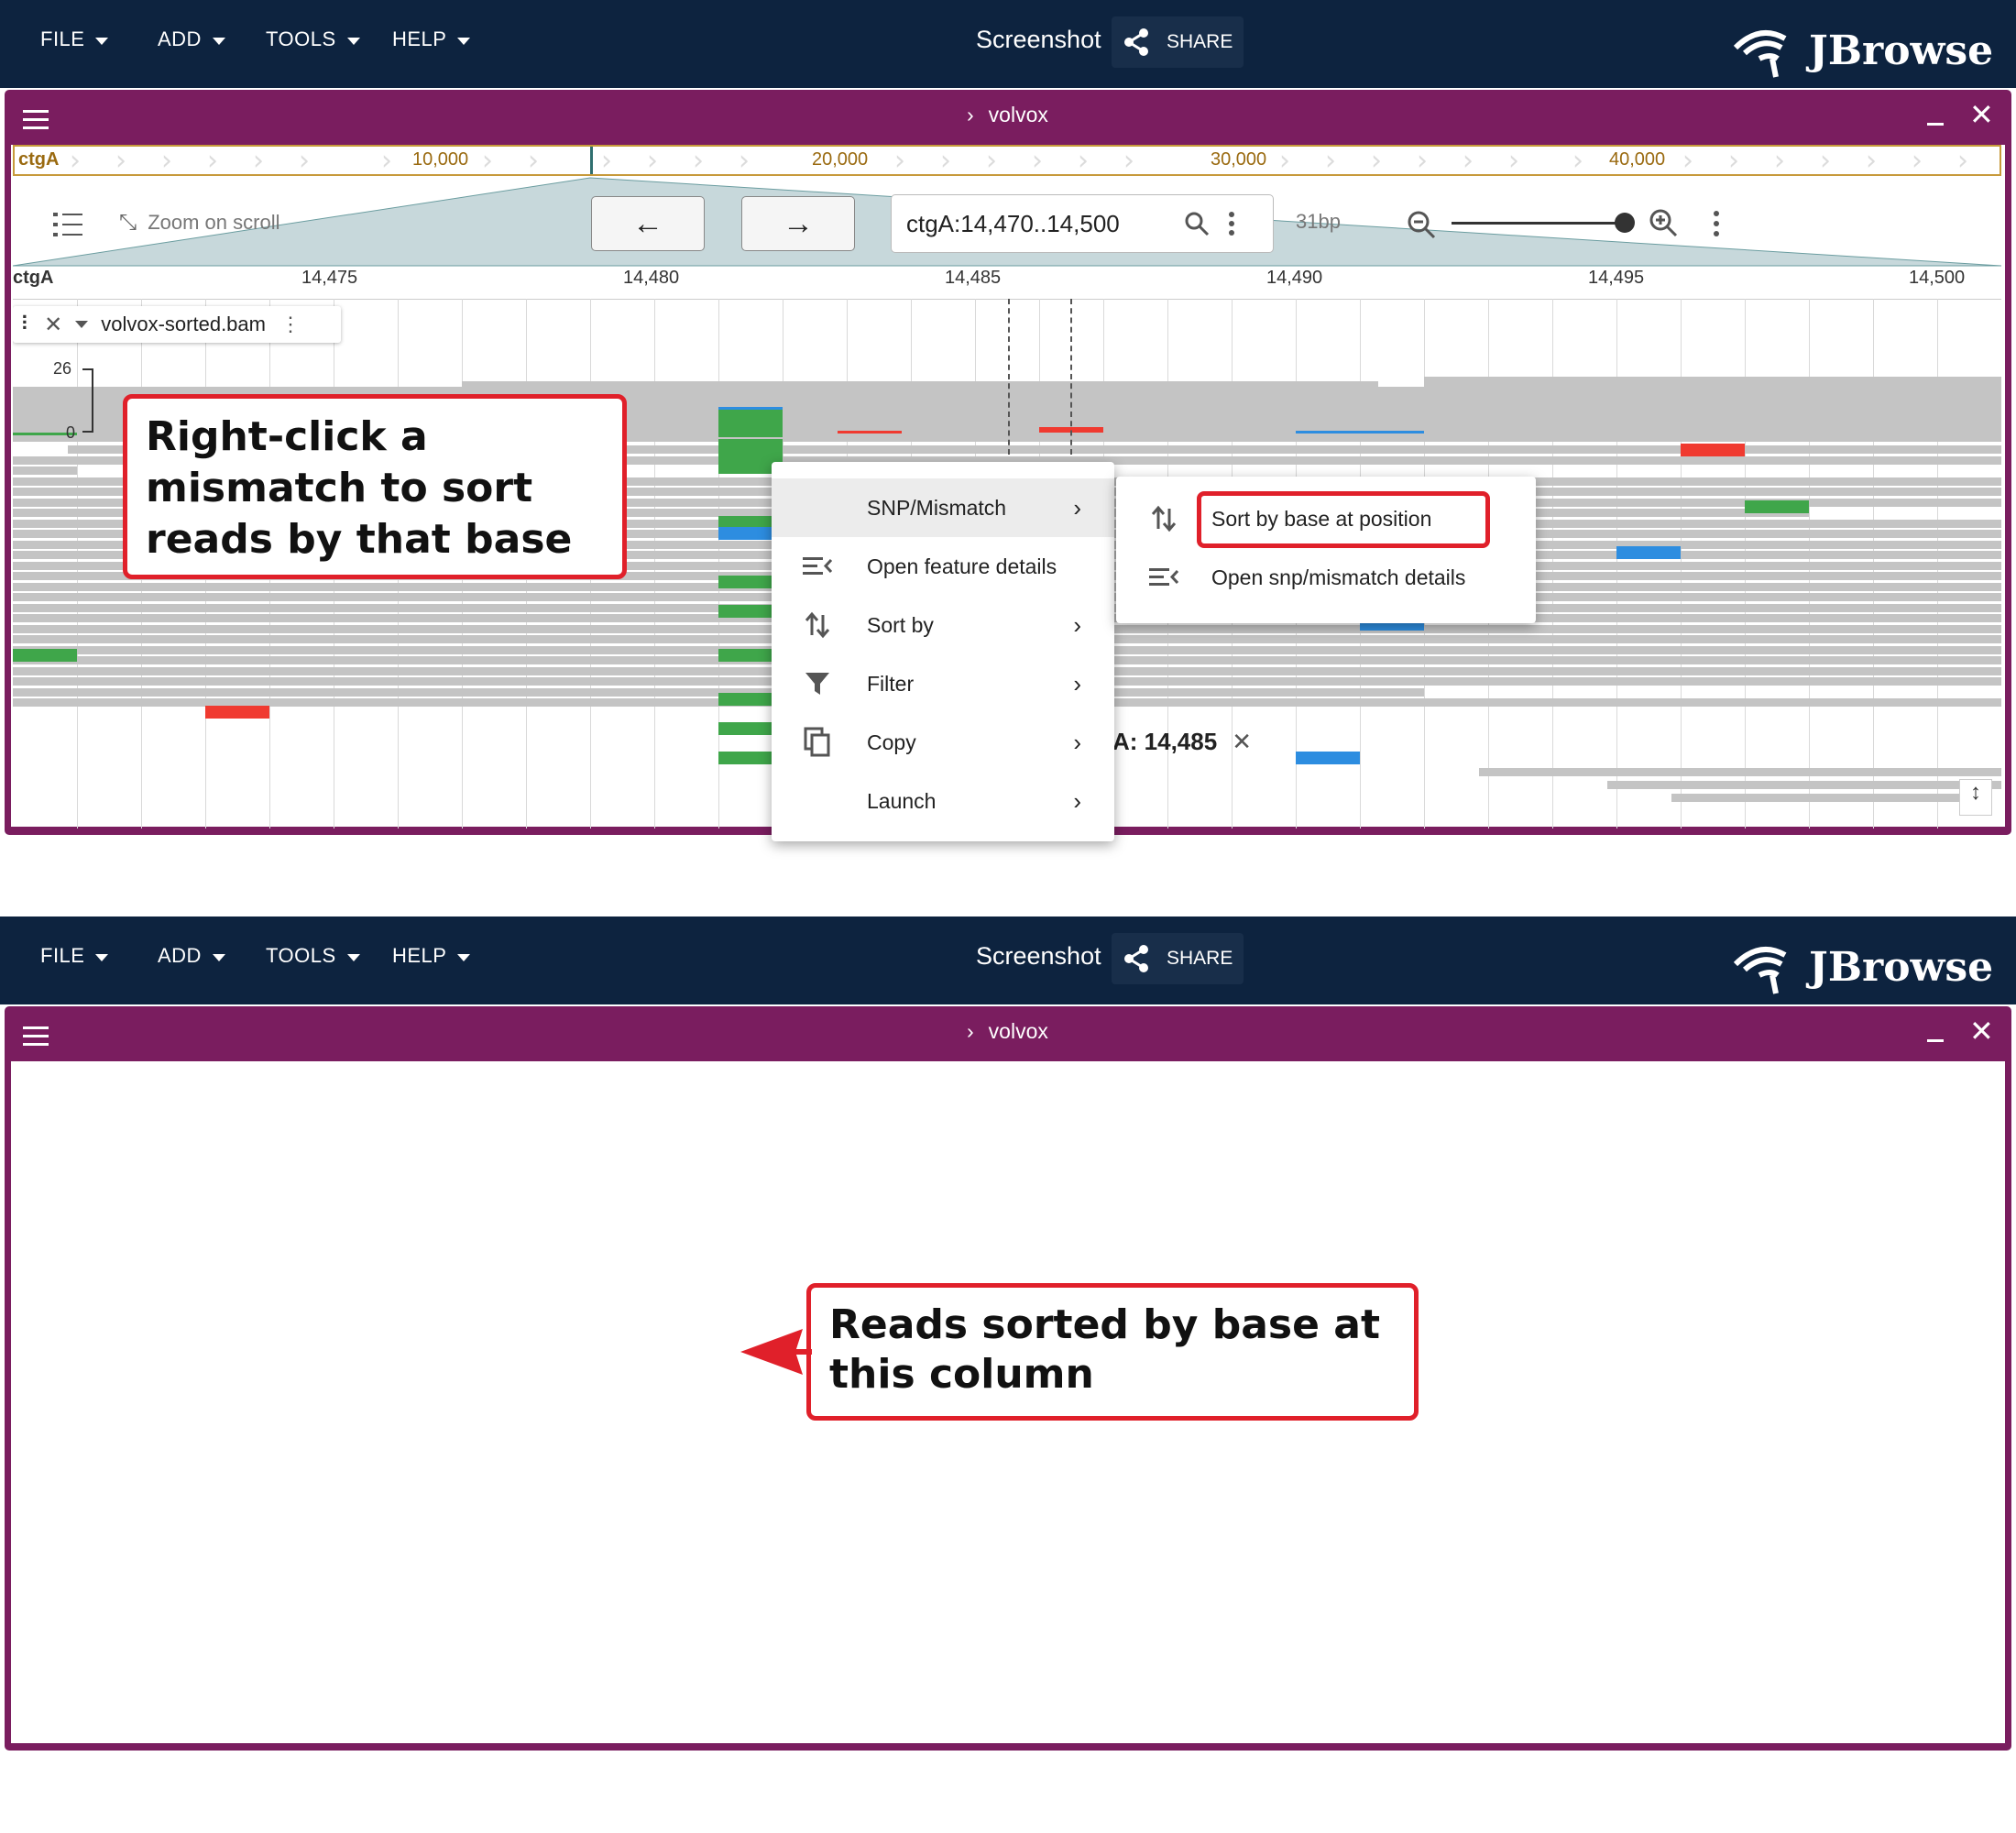 This screenshot has height=1833, width=2016. What do you see at coordinates (840, 159) in the screenshot?
I see `overview-tick: 20,000` at bounding box center [840, 159].